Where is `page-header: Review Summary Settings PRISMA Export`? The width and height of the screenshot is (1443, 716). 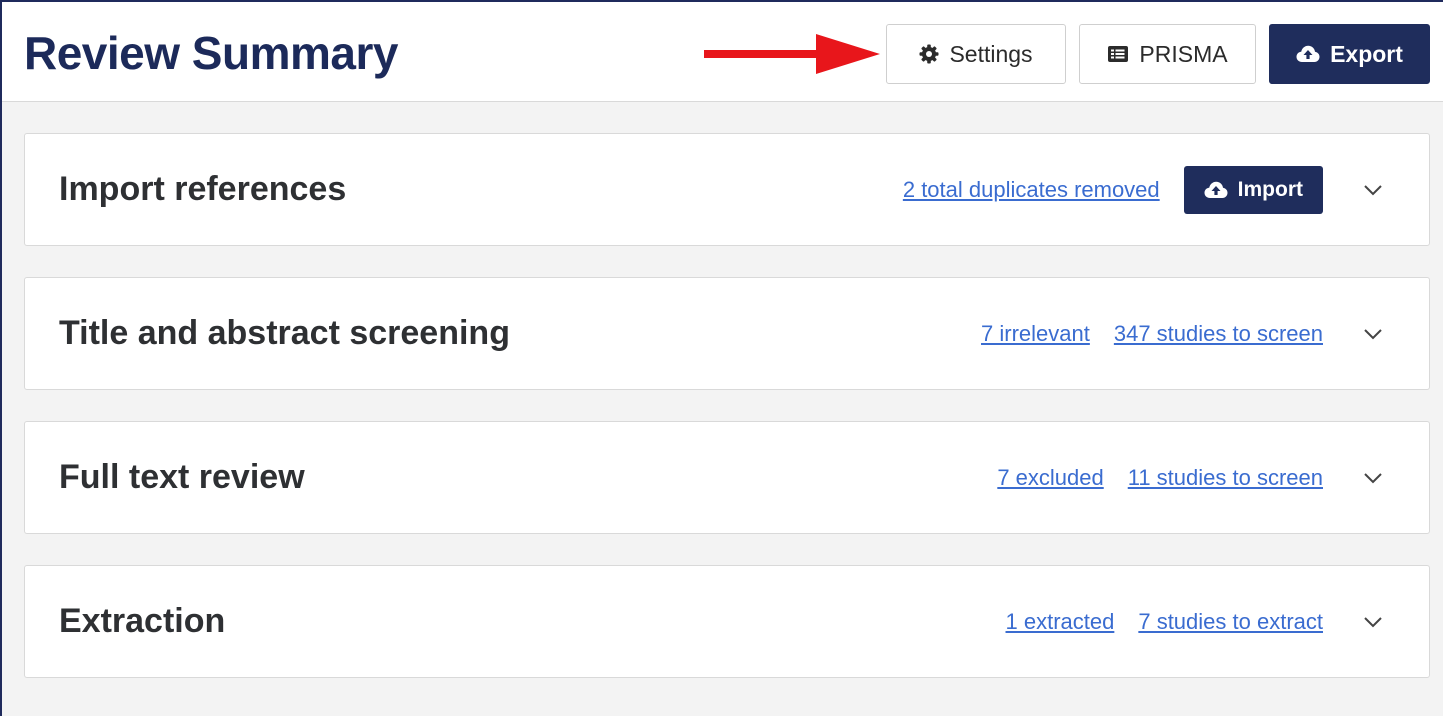 page-header: Review Summary Settings PRISMA Export is located at coordinates (722, 52).